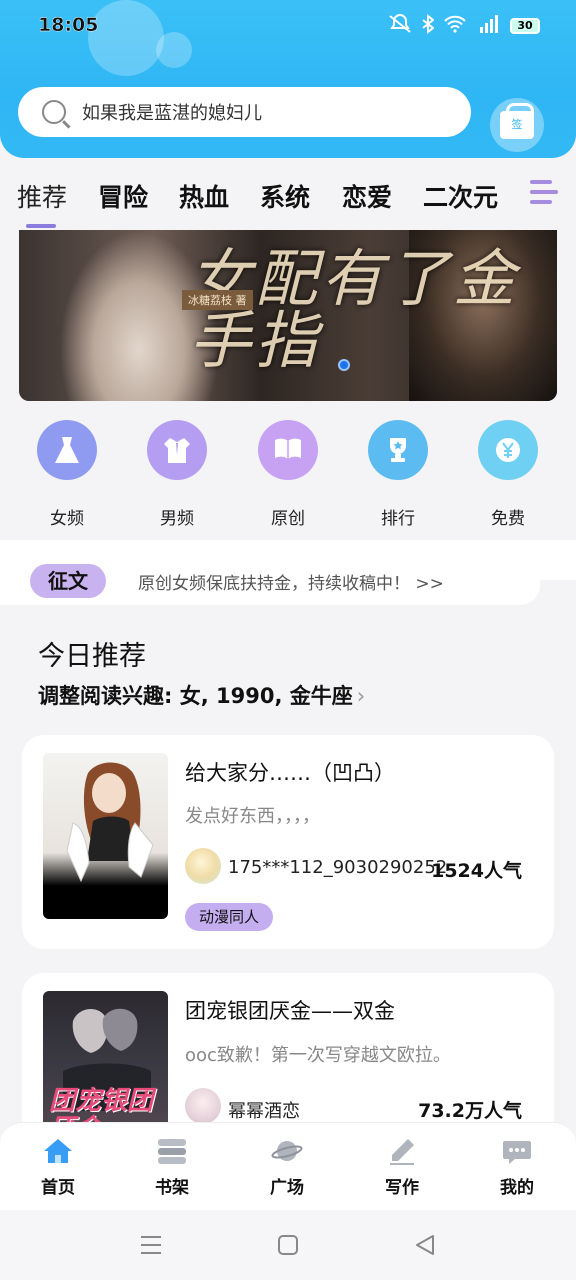 This screenshot has width=576, height=1280. What do you see at coordinates (288, 450) in the screenshot?
I see `book-icon` at bounding box center [288, 450].